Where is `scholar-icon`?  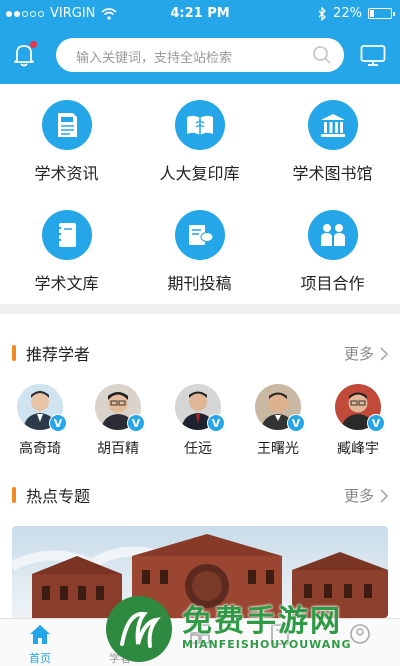
scholar-icon is located at coordinates (120, 634).